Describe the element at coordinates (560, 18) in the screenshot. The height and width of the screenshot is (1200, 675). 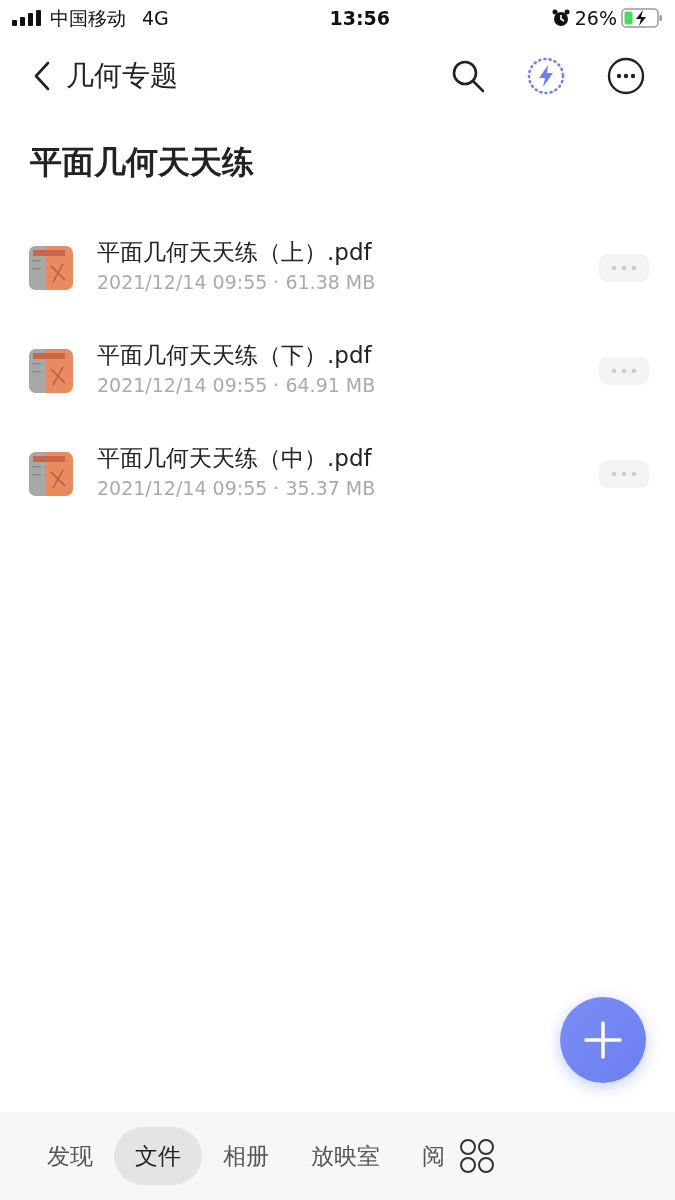
I see `alarm-icon` at that location.